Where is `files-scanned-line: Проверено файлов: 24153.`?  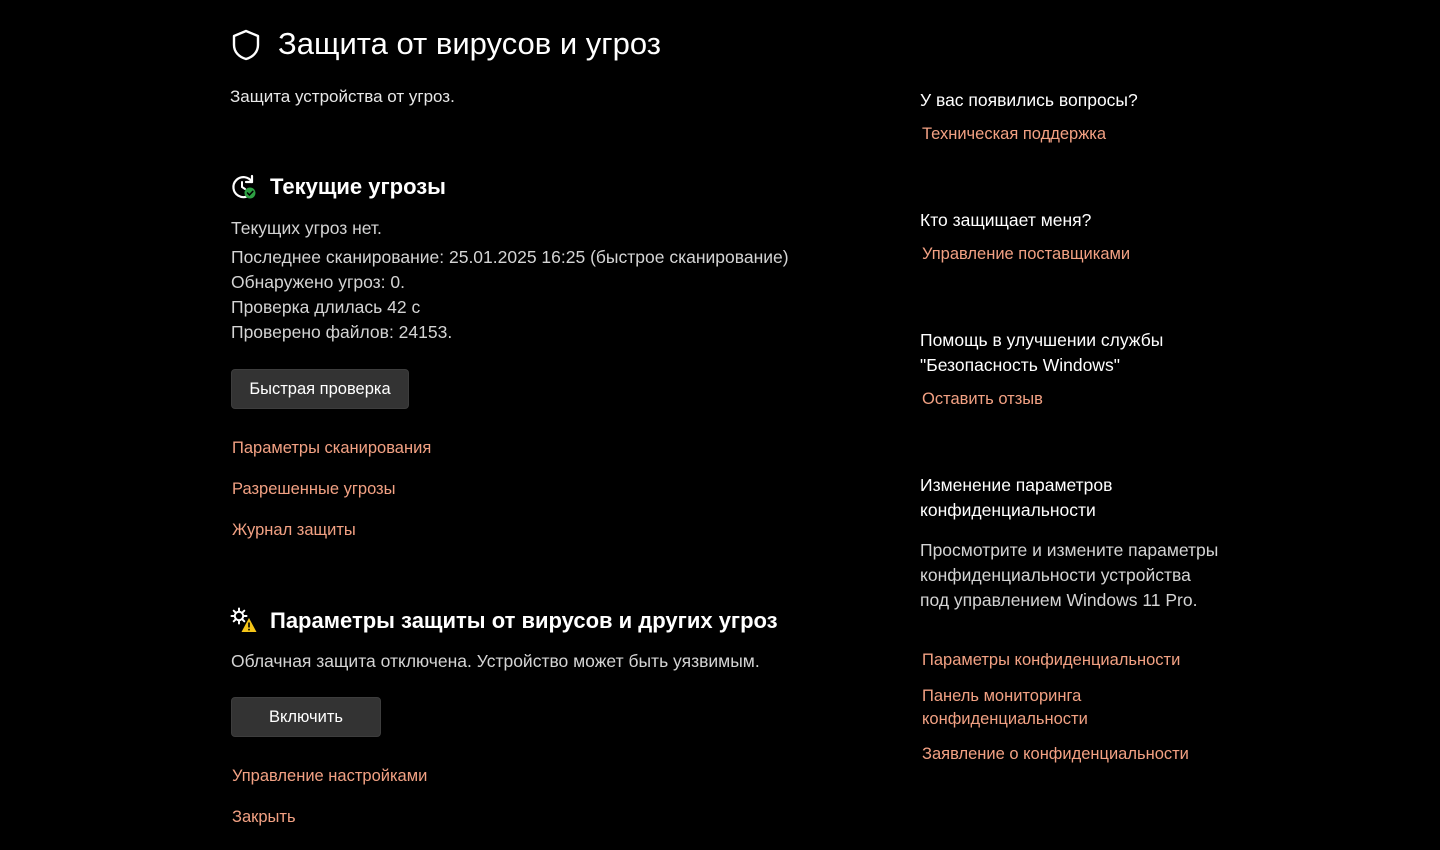 files-scanned-line: Проверено файлов: 24153. is located at coordinates (342, 332).